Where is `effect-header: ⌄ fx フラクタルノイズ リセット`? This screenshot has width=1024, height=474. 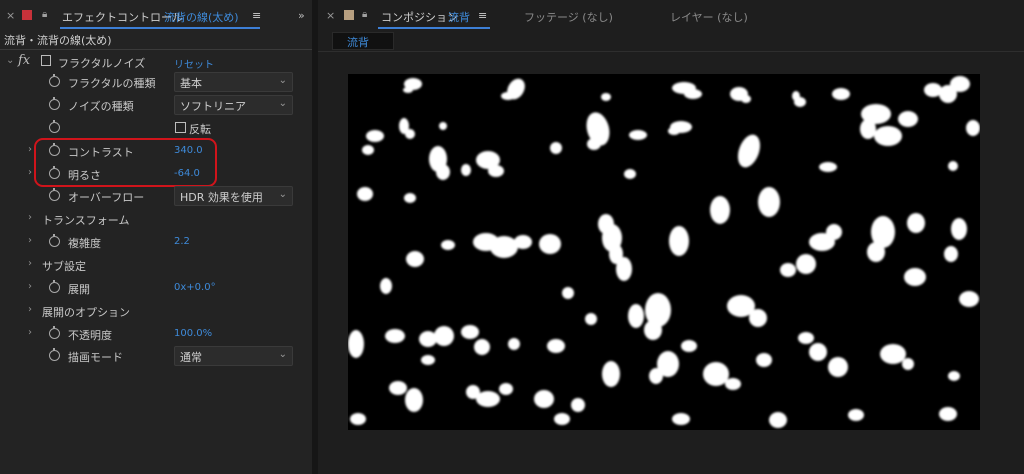
effect-header: ⌄ fx フラクタルノイズ リセット is located at coordinates (156, 62).